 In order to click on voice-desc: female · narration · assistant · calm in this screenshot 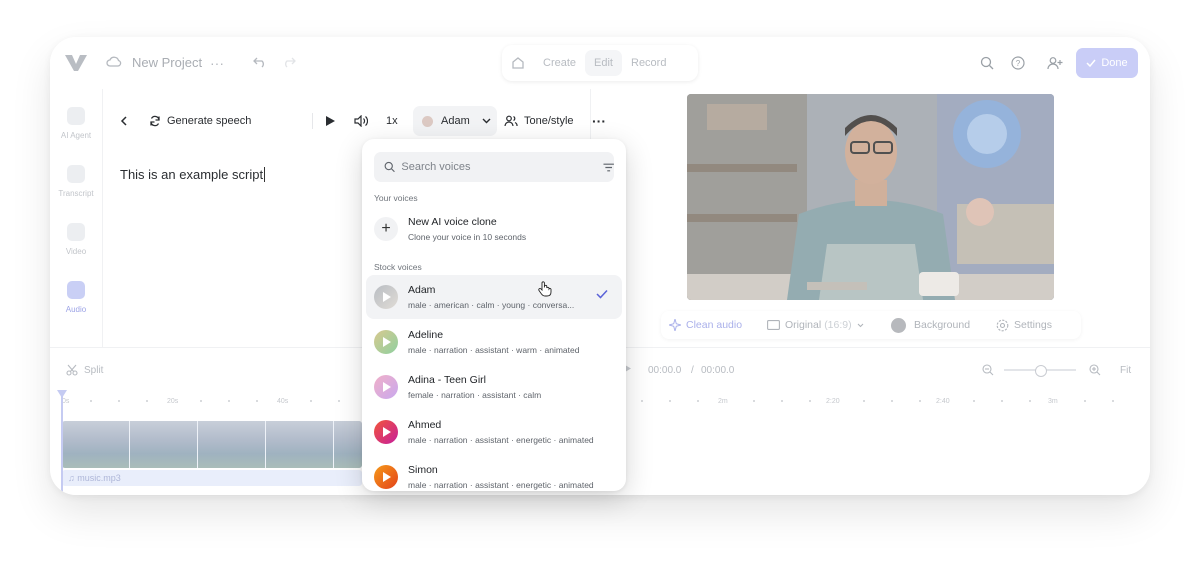, I will do `click(475, 395)`.